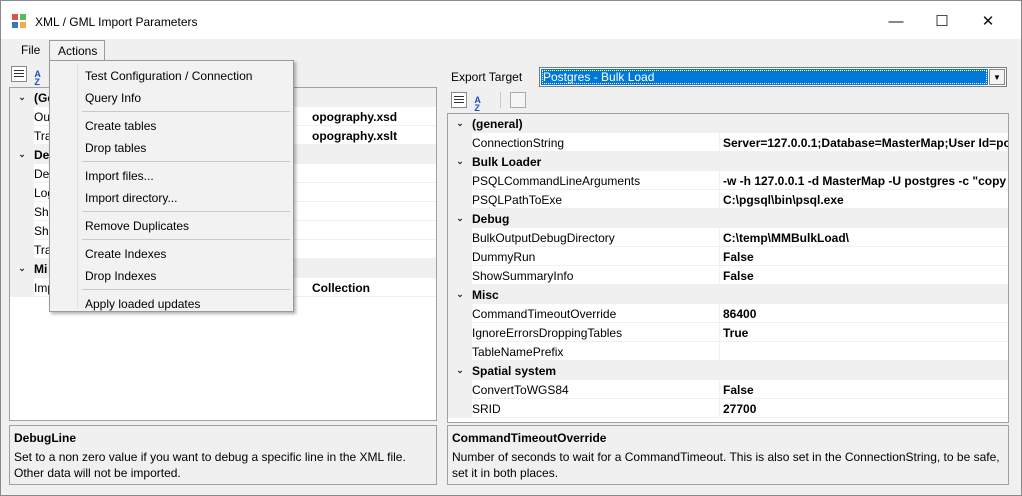 The image size is (1022, 496). What do you see at coordinates (728, 123) in the screenshot?
I see `category-row: ⌄ (general)` at bounding box center [728, 123].